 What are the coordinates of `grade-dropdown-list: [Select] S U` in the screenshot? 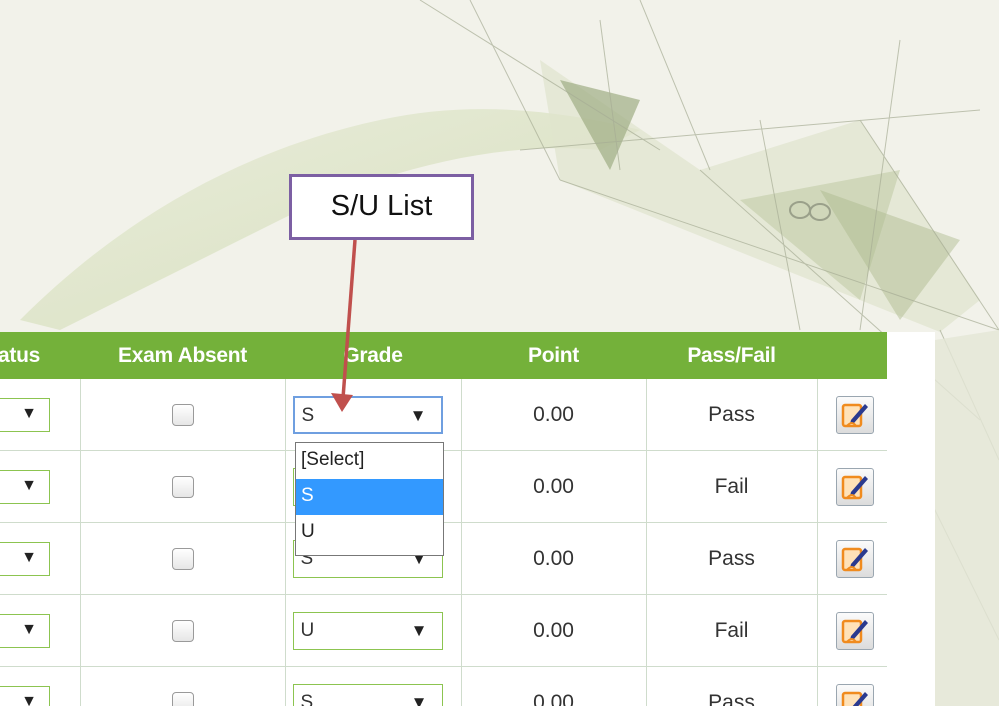 It's located at (369, 499).